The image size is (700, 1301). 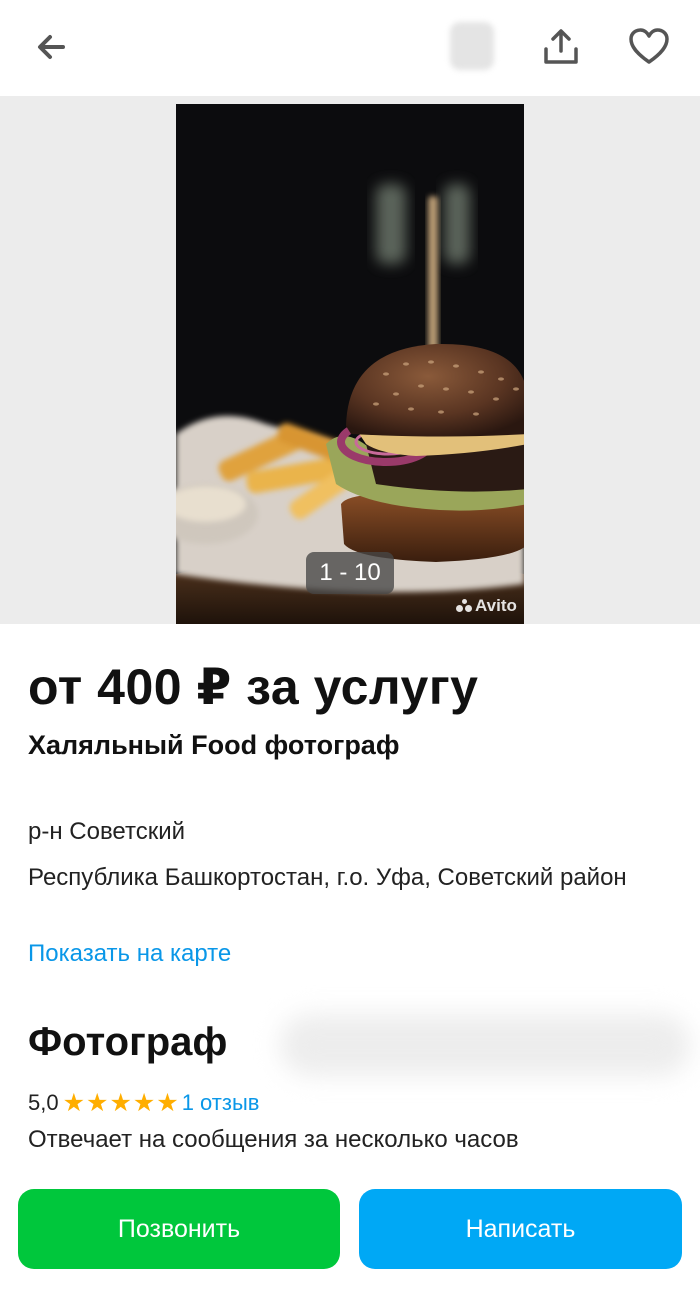 I want to click on rating-stars: ★ ★ ★ ★ ★, so click(x=121, y=1102).